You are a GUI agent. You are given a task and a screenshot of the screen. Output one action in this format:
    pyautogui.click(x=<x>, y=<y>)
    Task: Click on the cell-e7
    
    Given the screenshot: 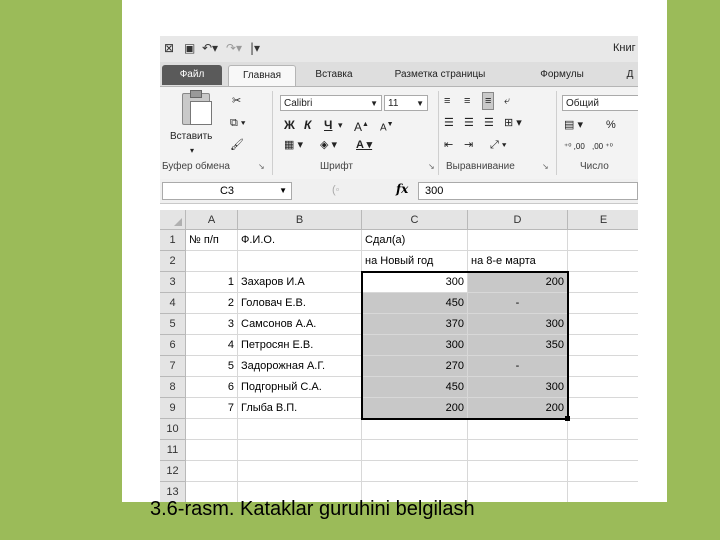 What is the action you would take?
    pyautogui.click(x=603, y=366)
    